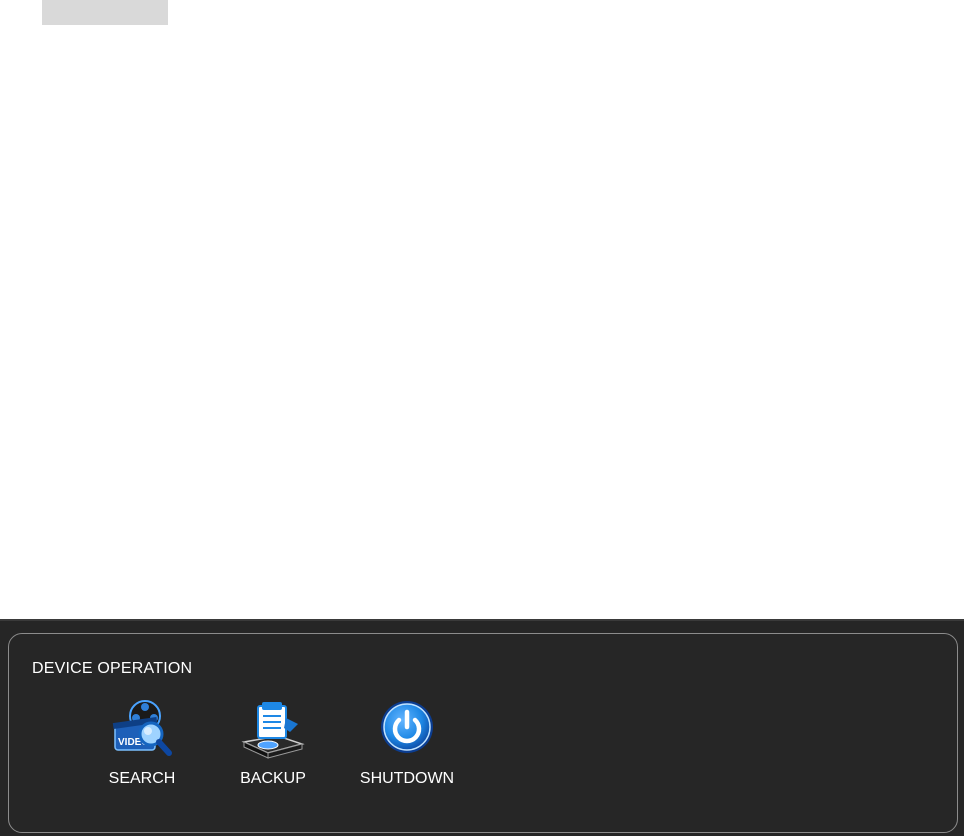  What do you see at coordinates (273, 730) in the screenshot?
I see `backup-drive-icon` at bounding box center [273, 730].